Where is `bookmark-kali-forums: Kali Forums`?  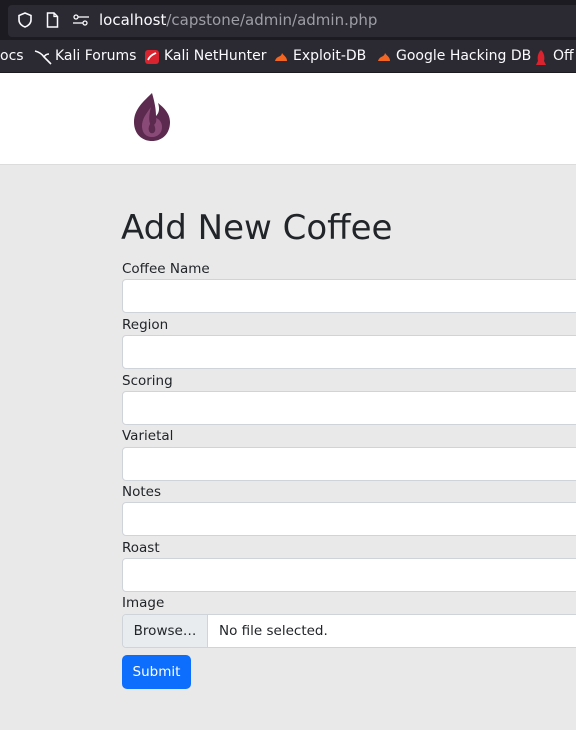
bookmark-kali-forums: Kali Forums is located at coordinates (95, 56).